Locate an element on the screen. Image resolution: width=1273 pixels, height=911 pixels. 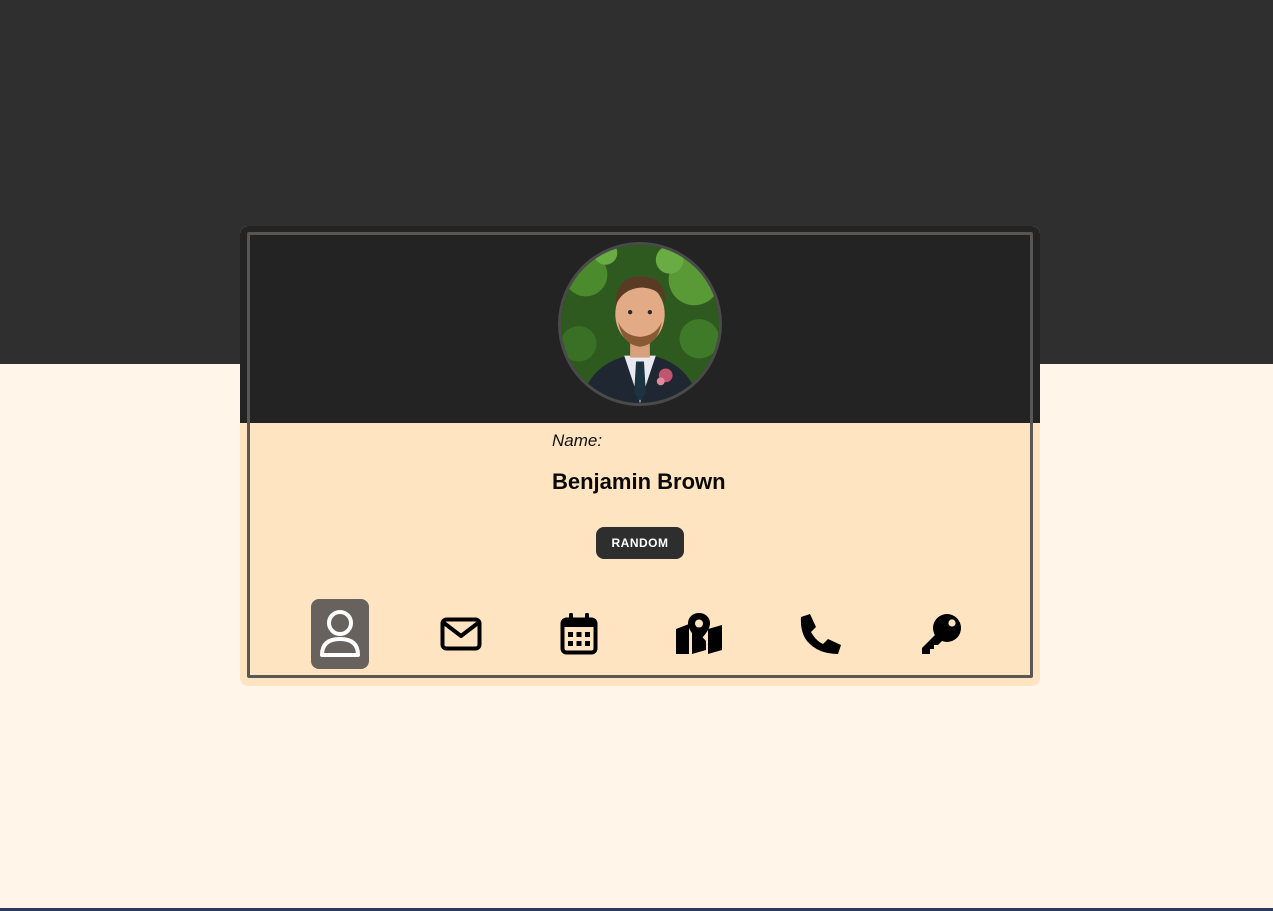
tab-birthday is located at coordinates (579, 634).